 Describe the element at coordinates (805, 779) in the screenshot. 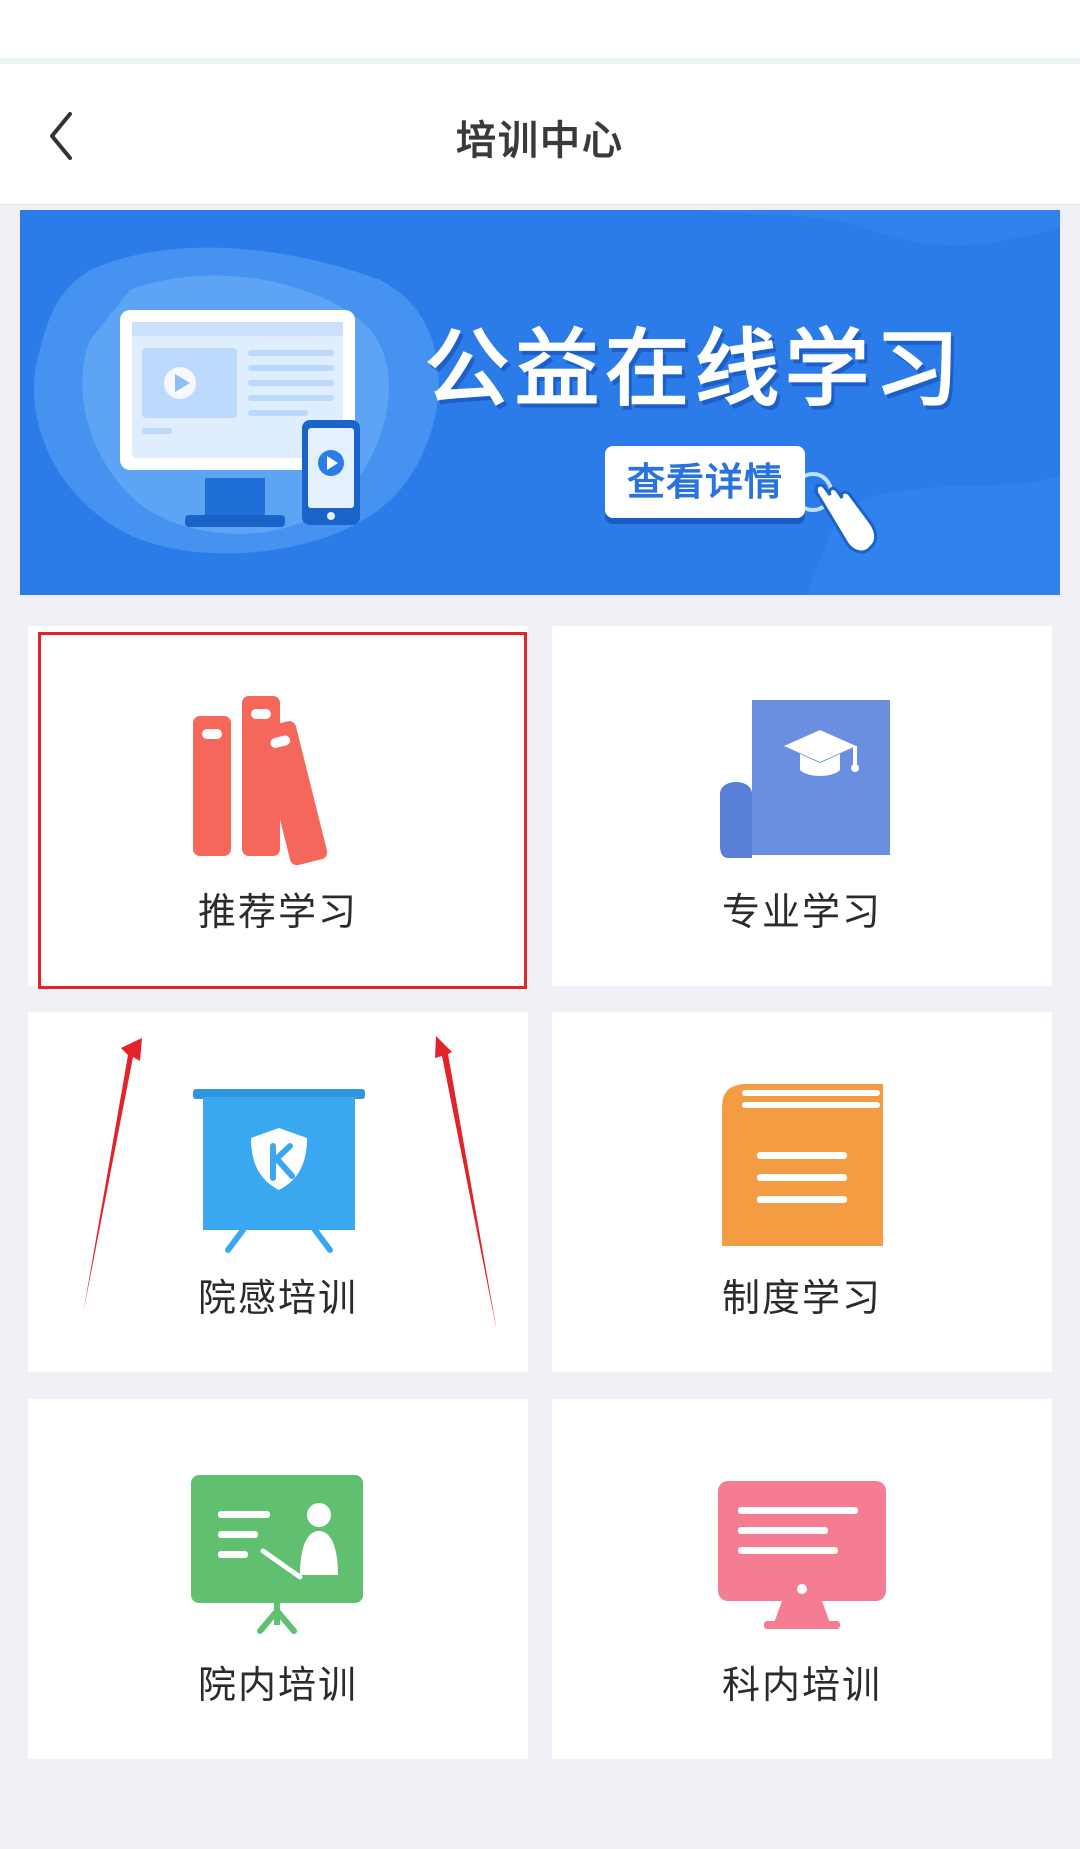

I see `graduation-cap-icon` at that location.